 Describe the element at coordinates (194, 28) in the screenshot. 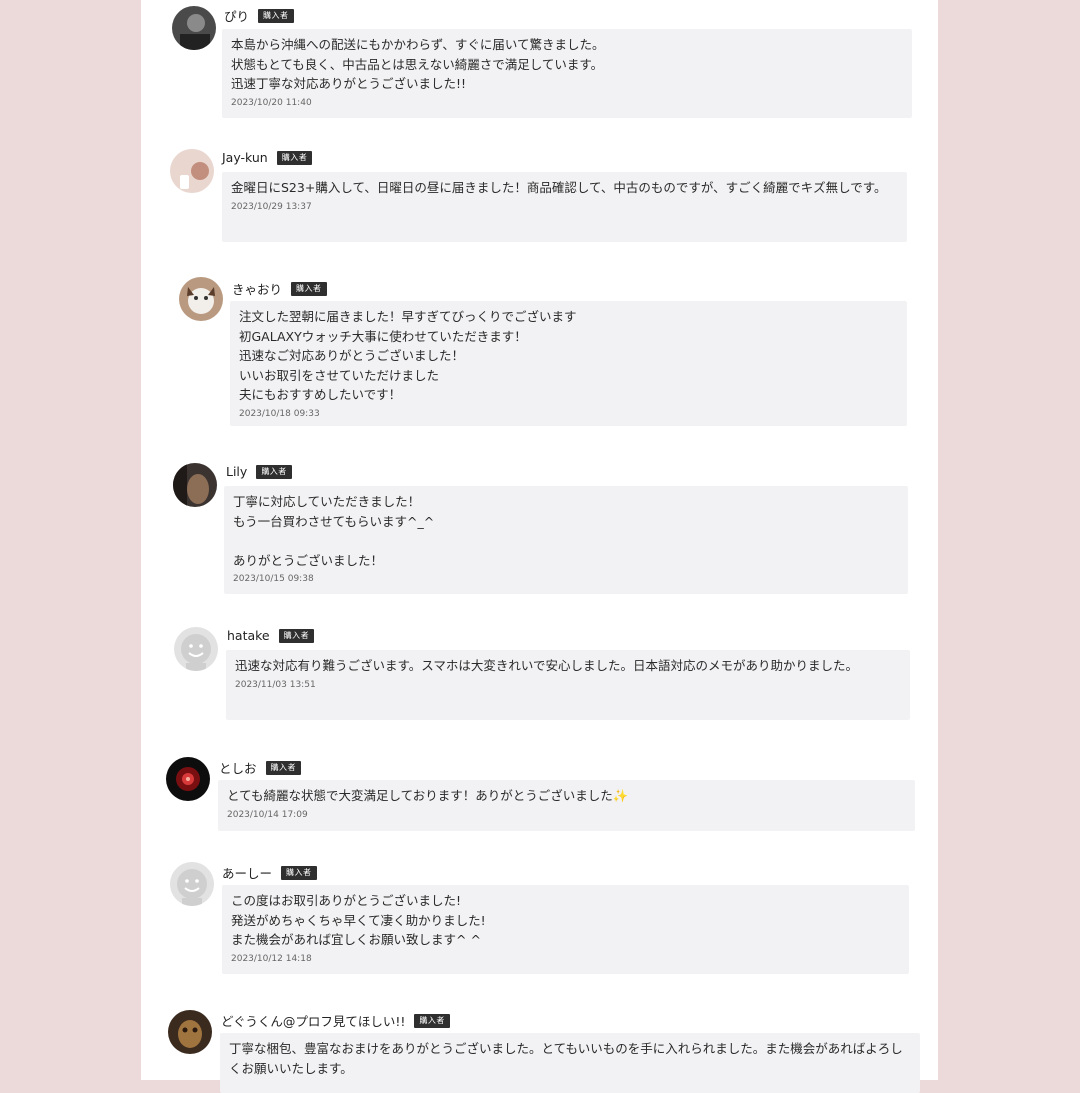

I see `dark-photo-avatar` at that location.